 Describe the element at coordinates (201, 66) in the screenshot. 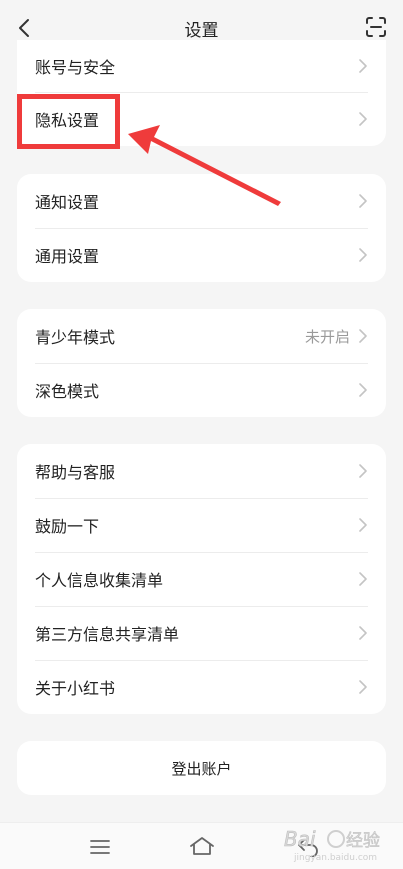

I see `settings-item-account-security: 账号与安全` at that location.